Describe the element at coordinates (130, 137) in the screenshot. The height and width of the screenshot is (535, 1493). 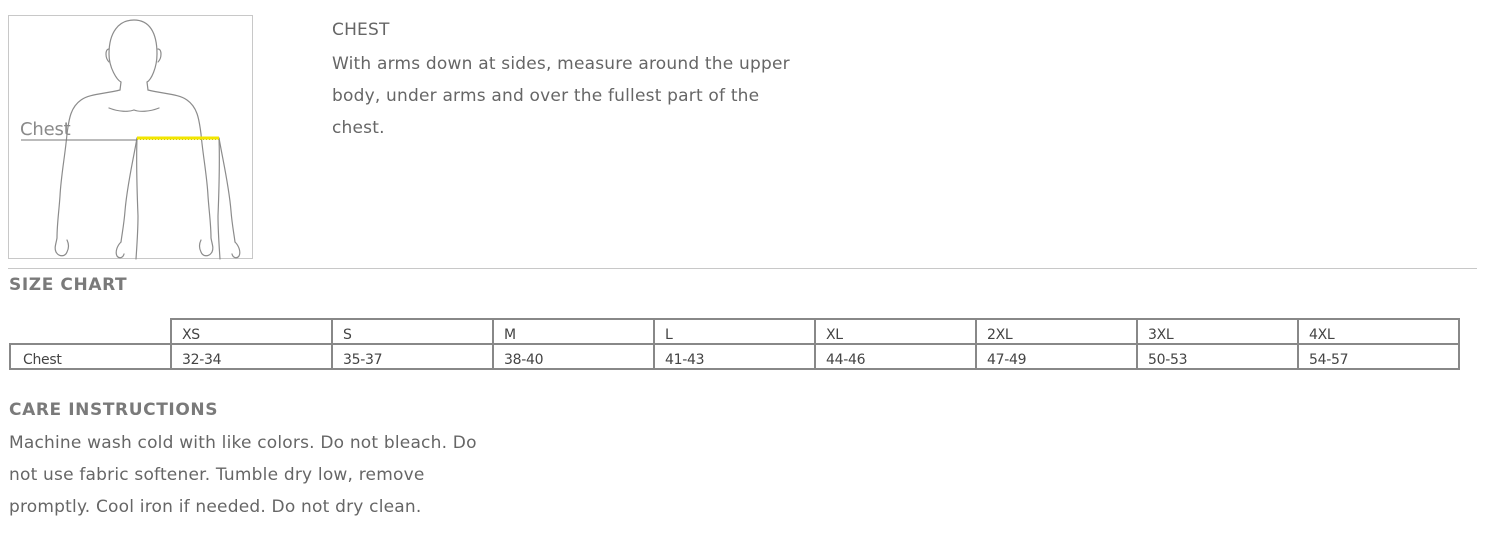
I see `measurement-figure: Chest` at that location.